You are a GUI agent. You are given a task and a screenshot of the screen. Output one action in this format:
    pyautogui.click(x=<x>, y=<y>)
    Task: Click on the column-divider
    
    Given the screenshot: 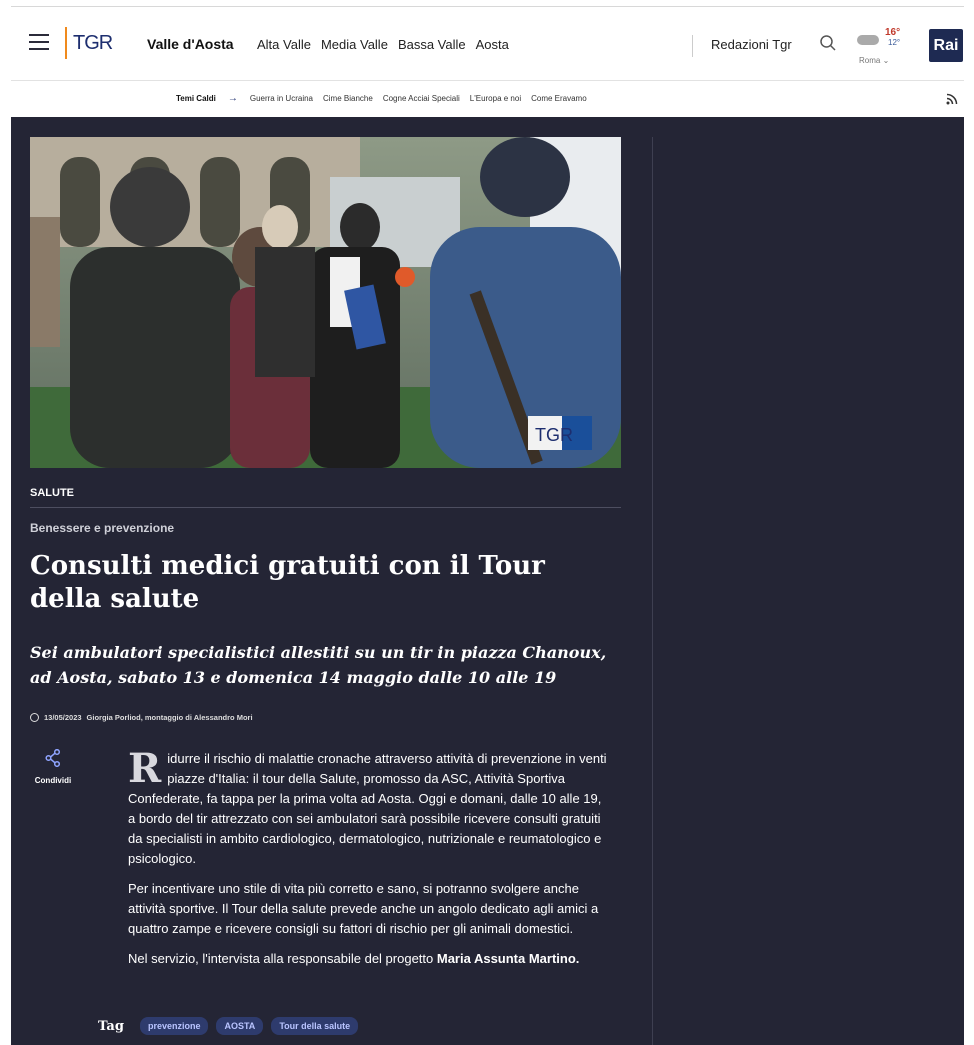 What is the action you would take?
    pyautogui.click(x=652, y=591)
    